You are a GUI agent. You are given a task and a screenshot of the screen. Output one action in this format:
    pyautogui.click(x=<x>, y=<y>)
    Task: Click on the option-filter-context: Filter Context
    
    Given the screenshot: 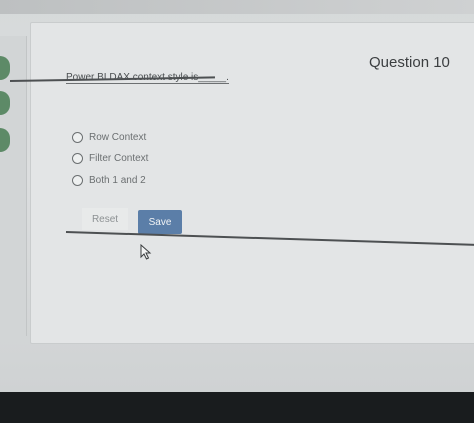 What is the action you would take?
    pyautogui.click(x=110, y=158)
    